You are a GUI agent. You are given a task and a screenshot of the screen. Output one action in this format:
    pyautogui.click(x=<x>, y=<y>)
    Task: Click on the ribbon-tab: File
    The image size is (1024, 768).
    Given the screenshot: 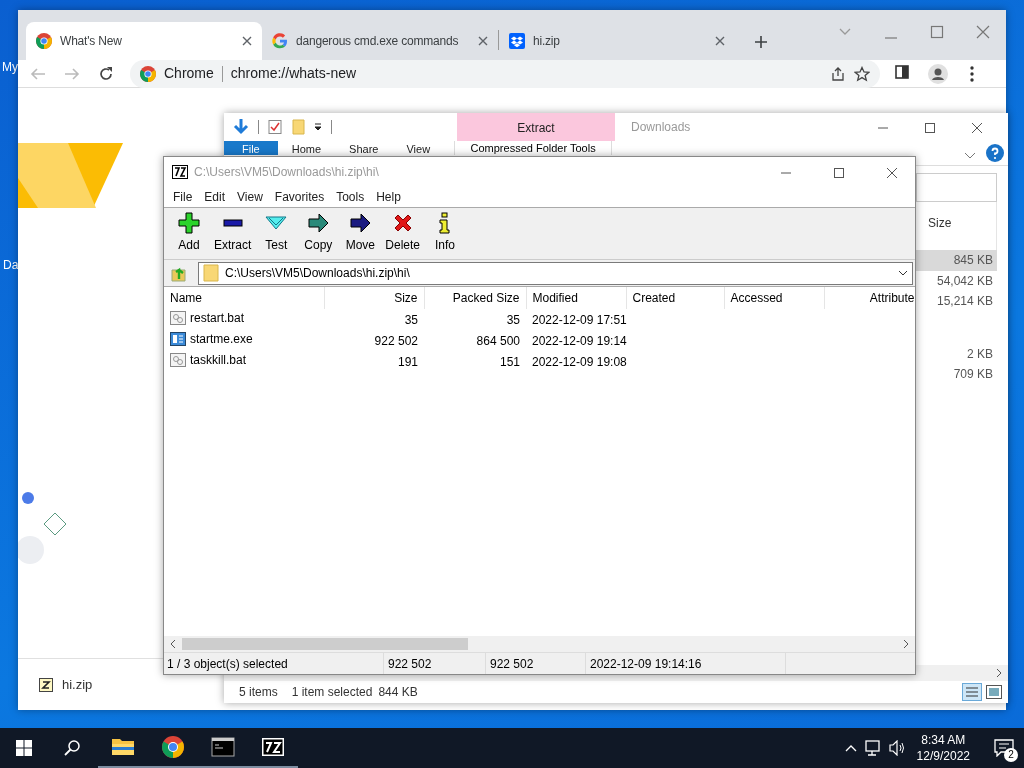 What is the action you would take?
    pyautogui.click(x=251, y=148)
    